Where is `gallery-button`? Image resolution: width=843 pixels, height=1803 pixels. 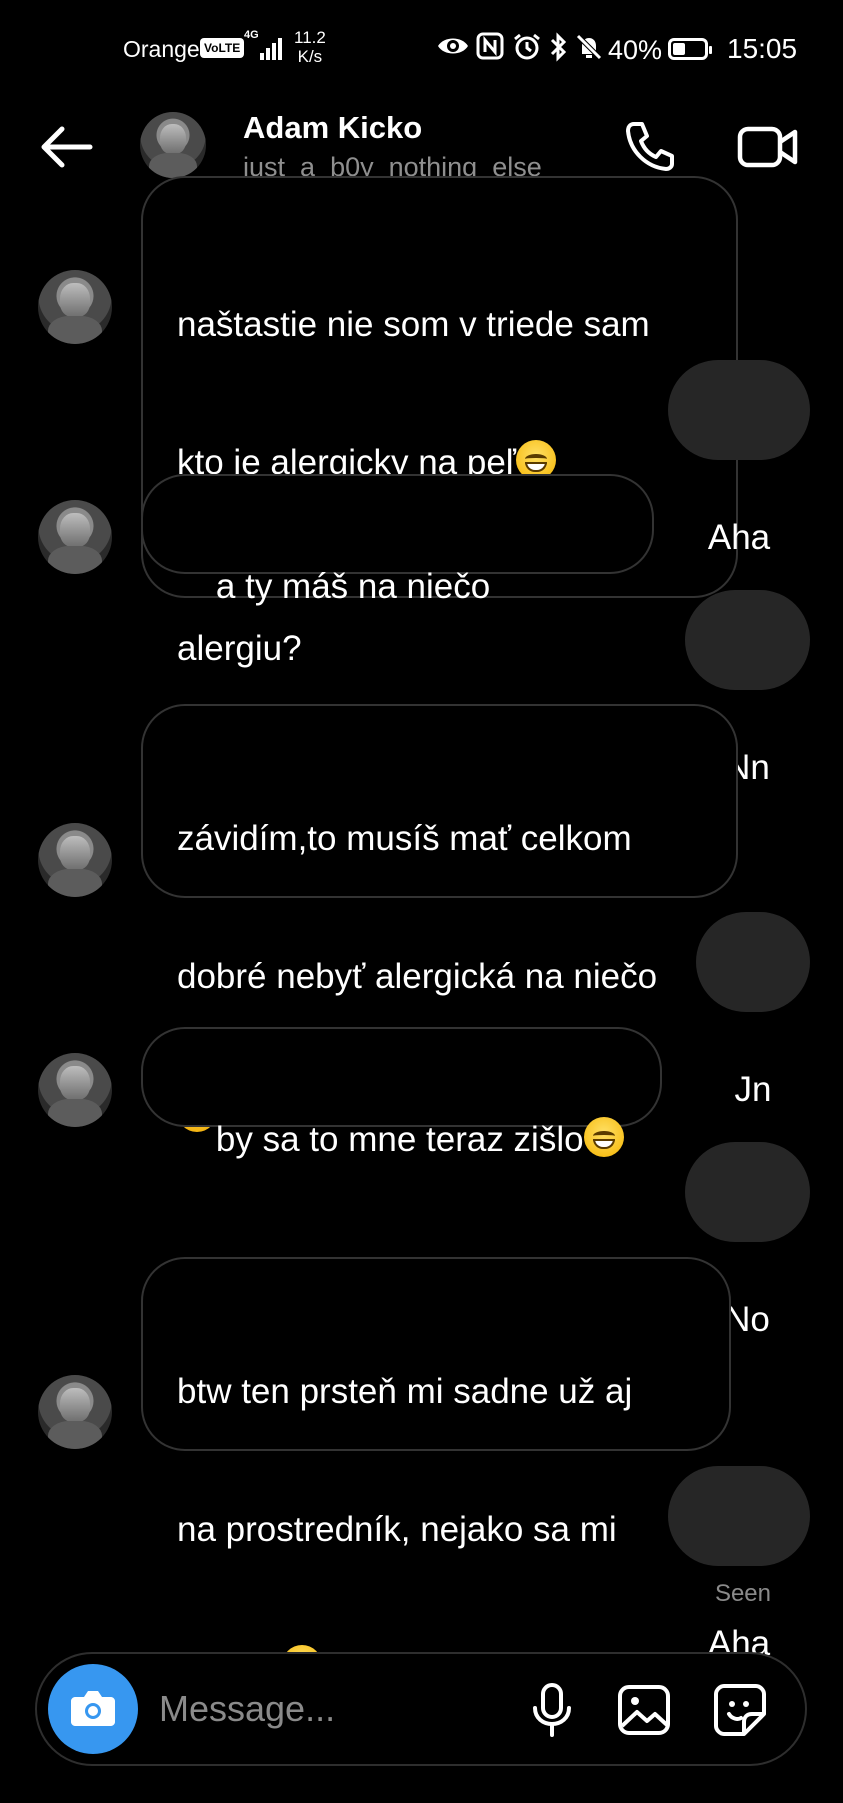 gallery-button is located at coordinates (644, 1710).